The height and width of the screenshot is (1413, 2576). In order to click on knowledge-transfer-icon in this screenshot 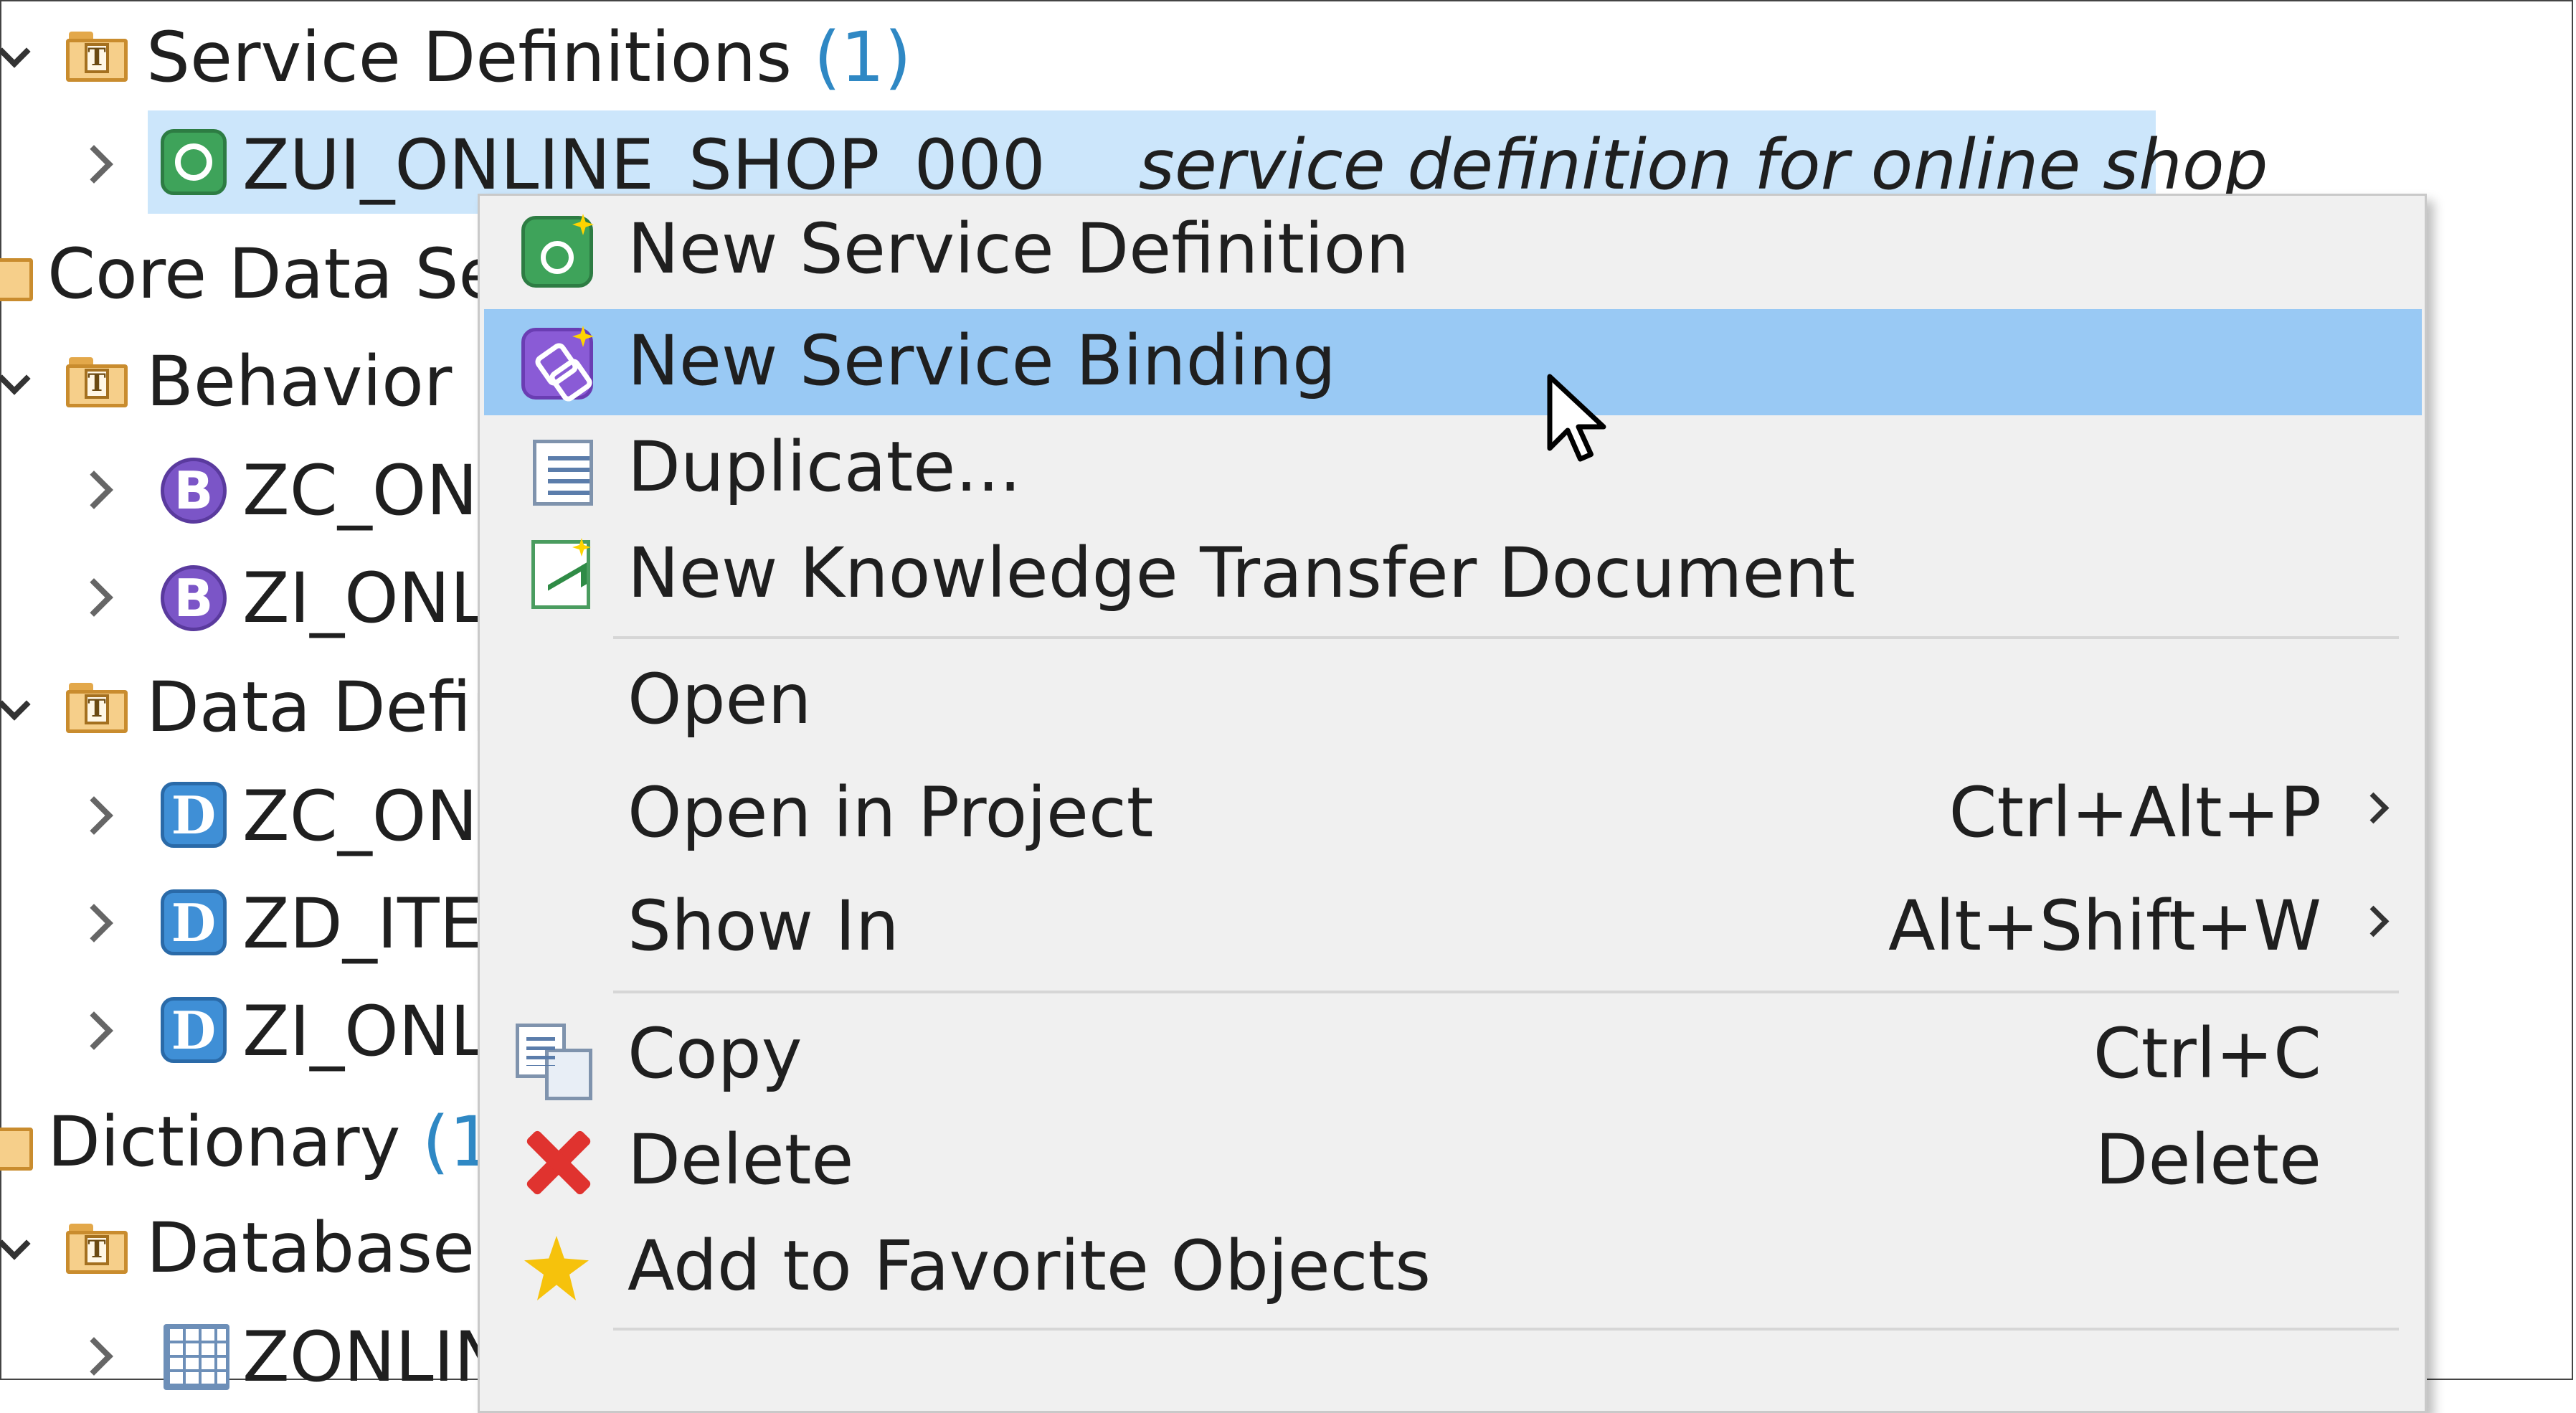, I will do `click(561, 573)`.